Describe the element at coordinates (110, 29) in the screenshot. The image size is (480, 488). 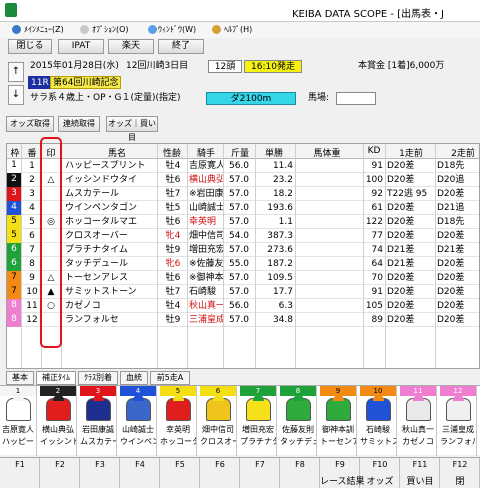
I see `menu-options: ｵﾌﾟｼｮﾝ(O)` at that location.